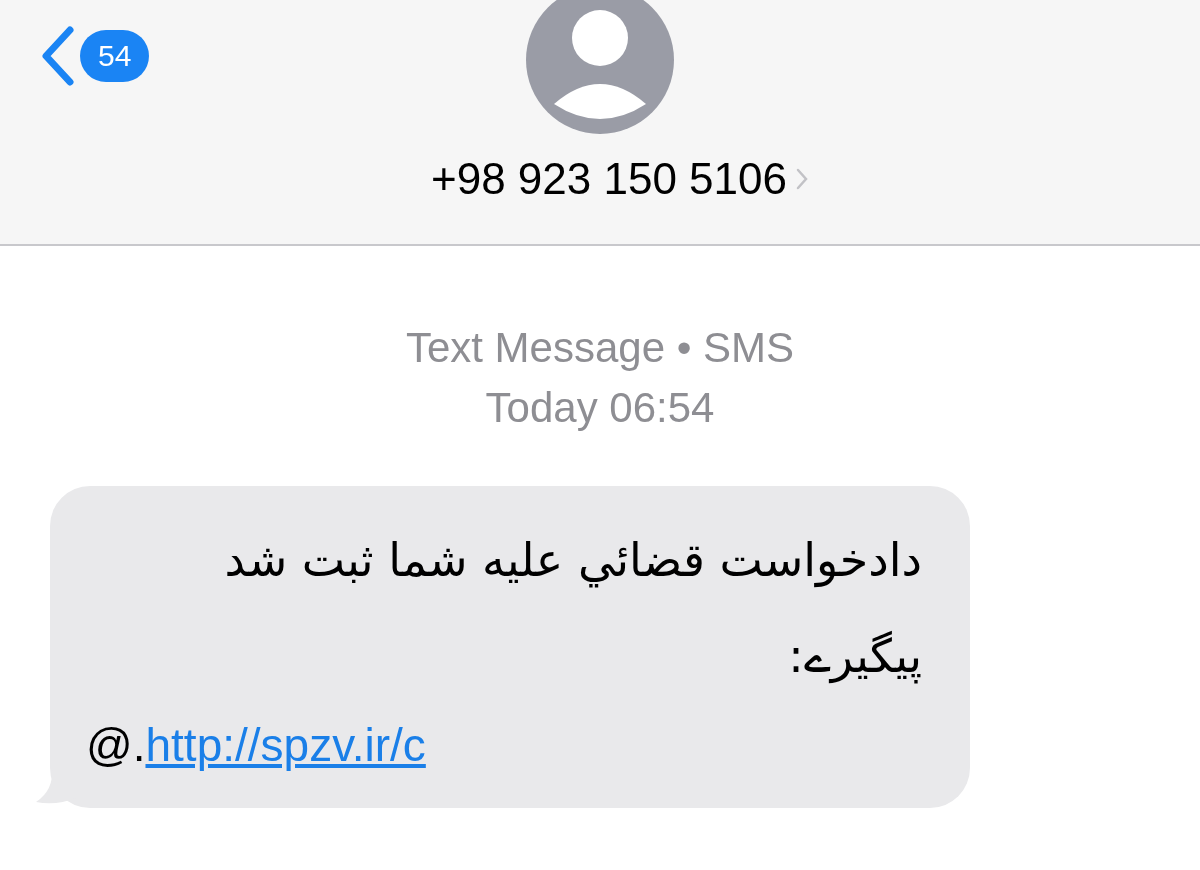 The image size is (1200, 870). I want to click on unread-badge: 54, so click(115, 56).